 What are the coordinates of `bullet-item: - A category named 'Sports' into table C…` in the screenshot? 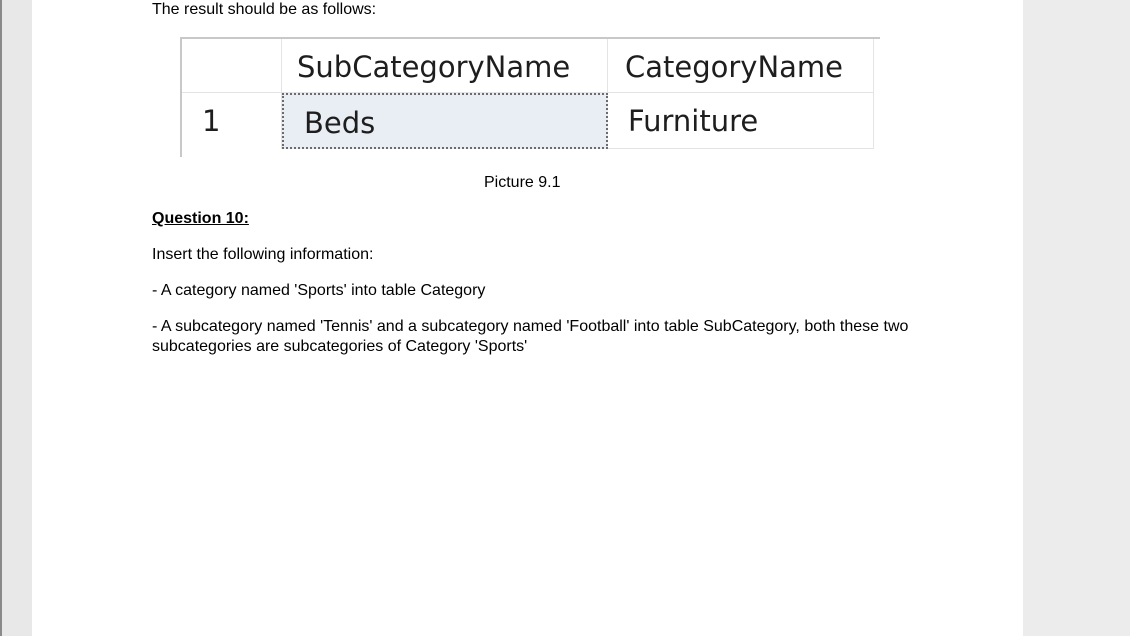 It's located at (319, 290).